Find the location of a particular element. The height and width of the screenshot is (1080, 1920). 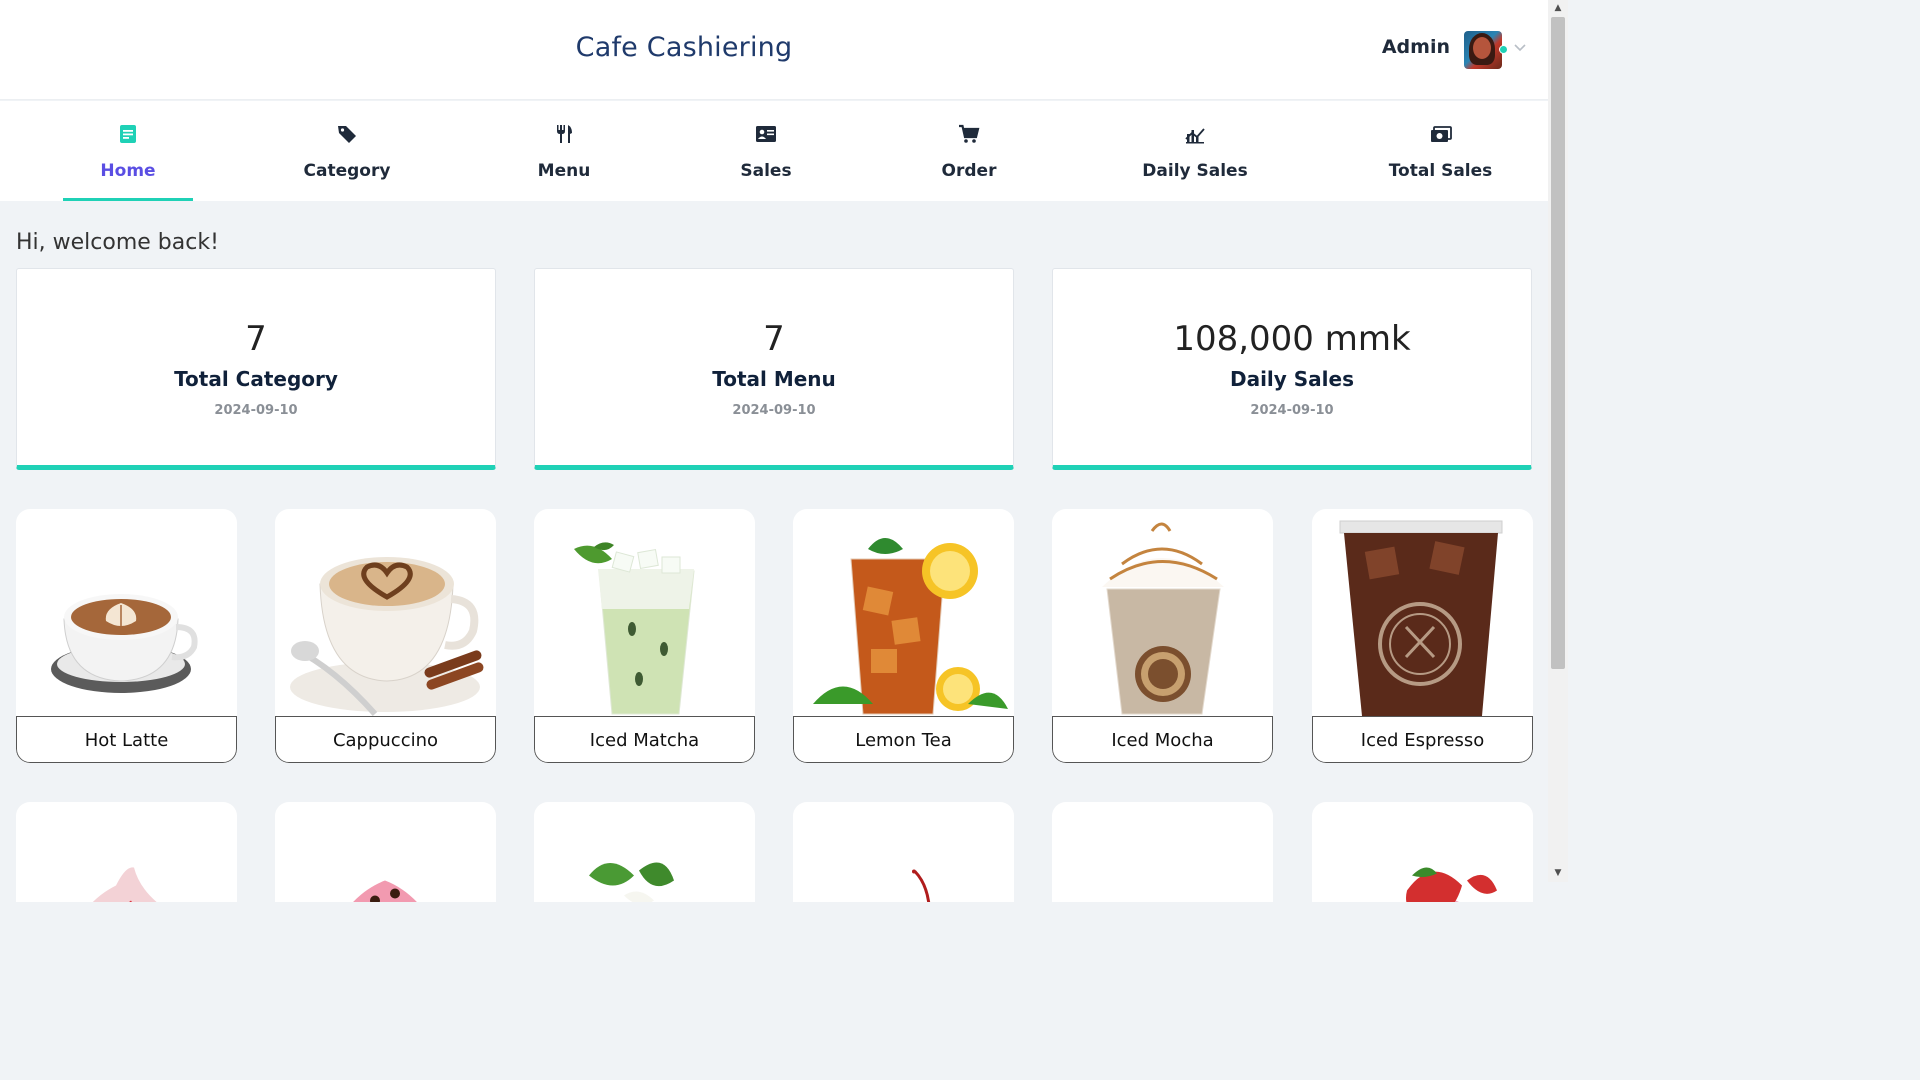

user-name: Admin is located at coordinates (1416, 47).